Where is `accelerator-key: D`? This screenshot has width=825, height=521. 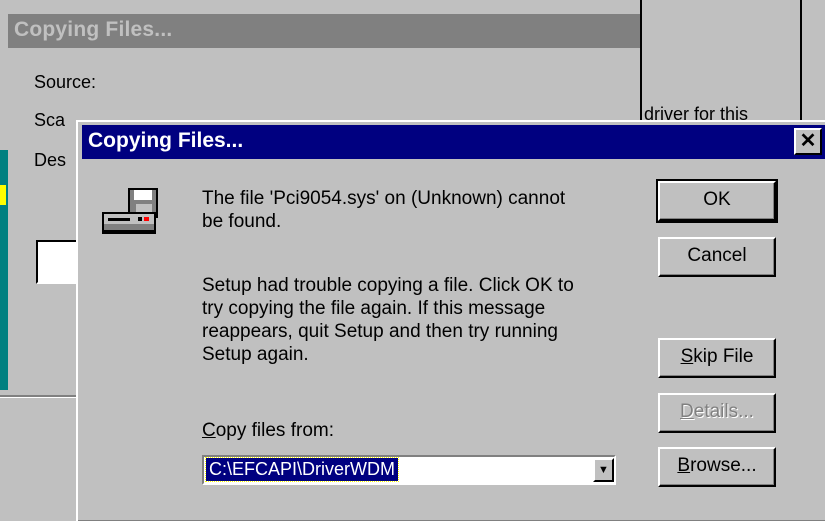 accelerator-key: D is located at coordinates (687, 411).